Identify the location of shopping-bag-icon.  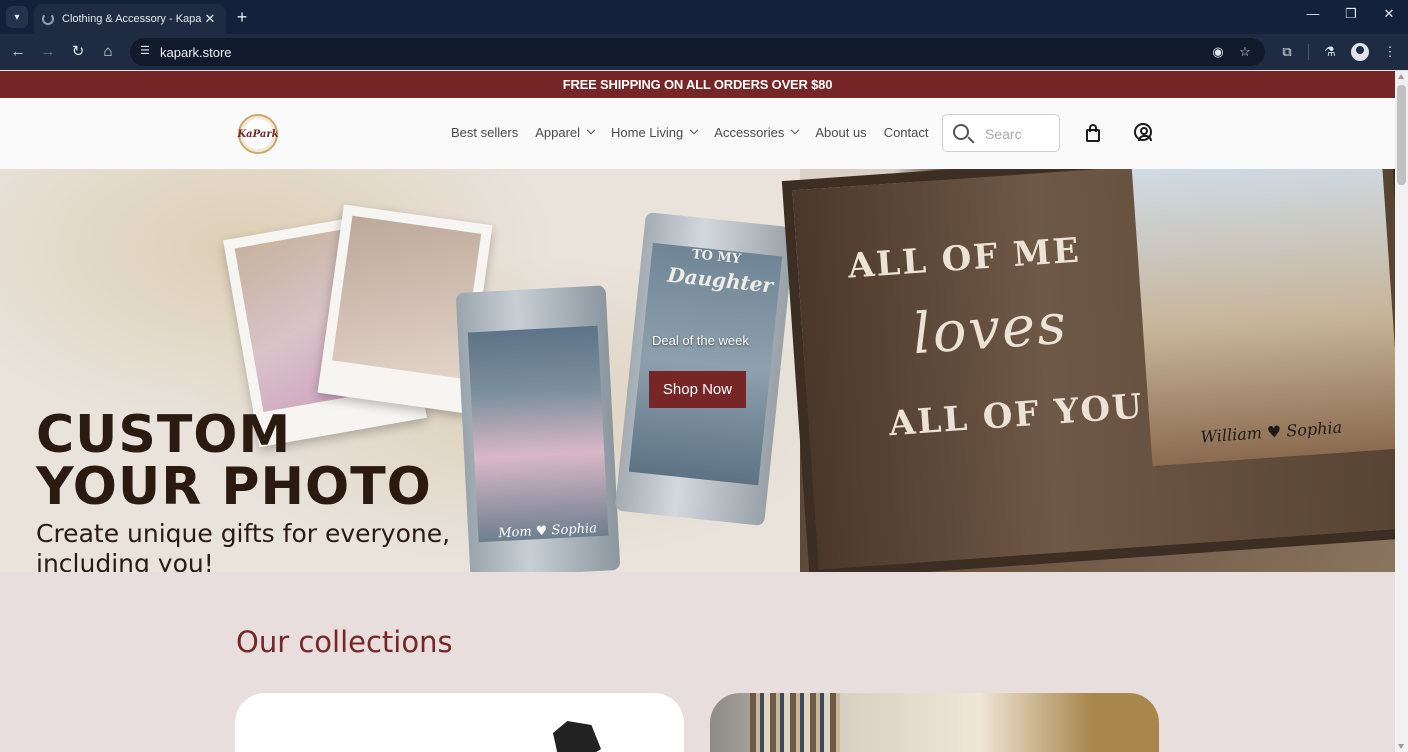
(1093, 133).